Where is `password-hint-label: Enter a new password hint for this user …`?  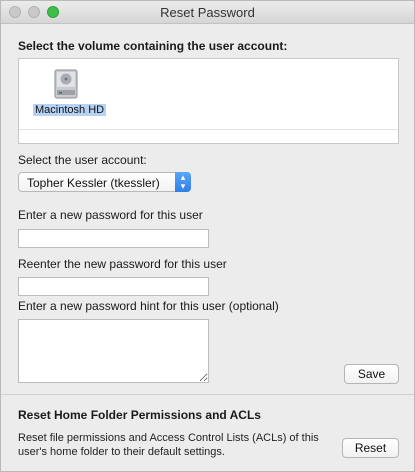 password-hint-label: Enter a new password hint for this user … is located at coordinates (148, 306).